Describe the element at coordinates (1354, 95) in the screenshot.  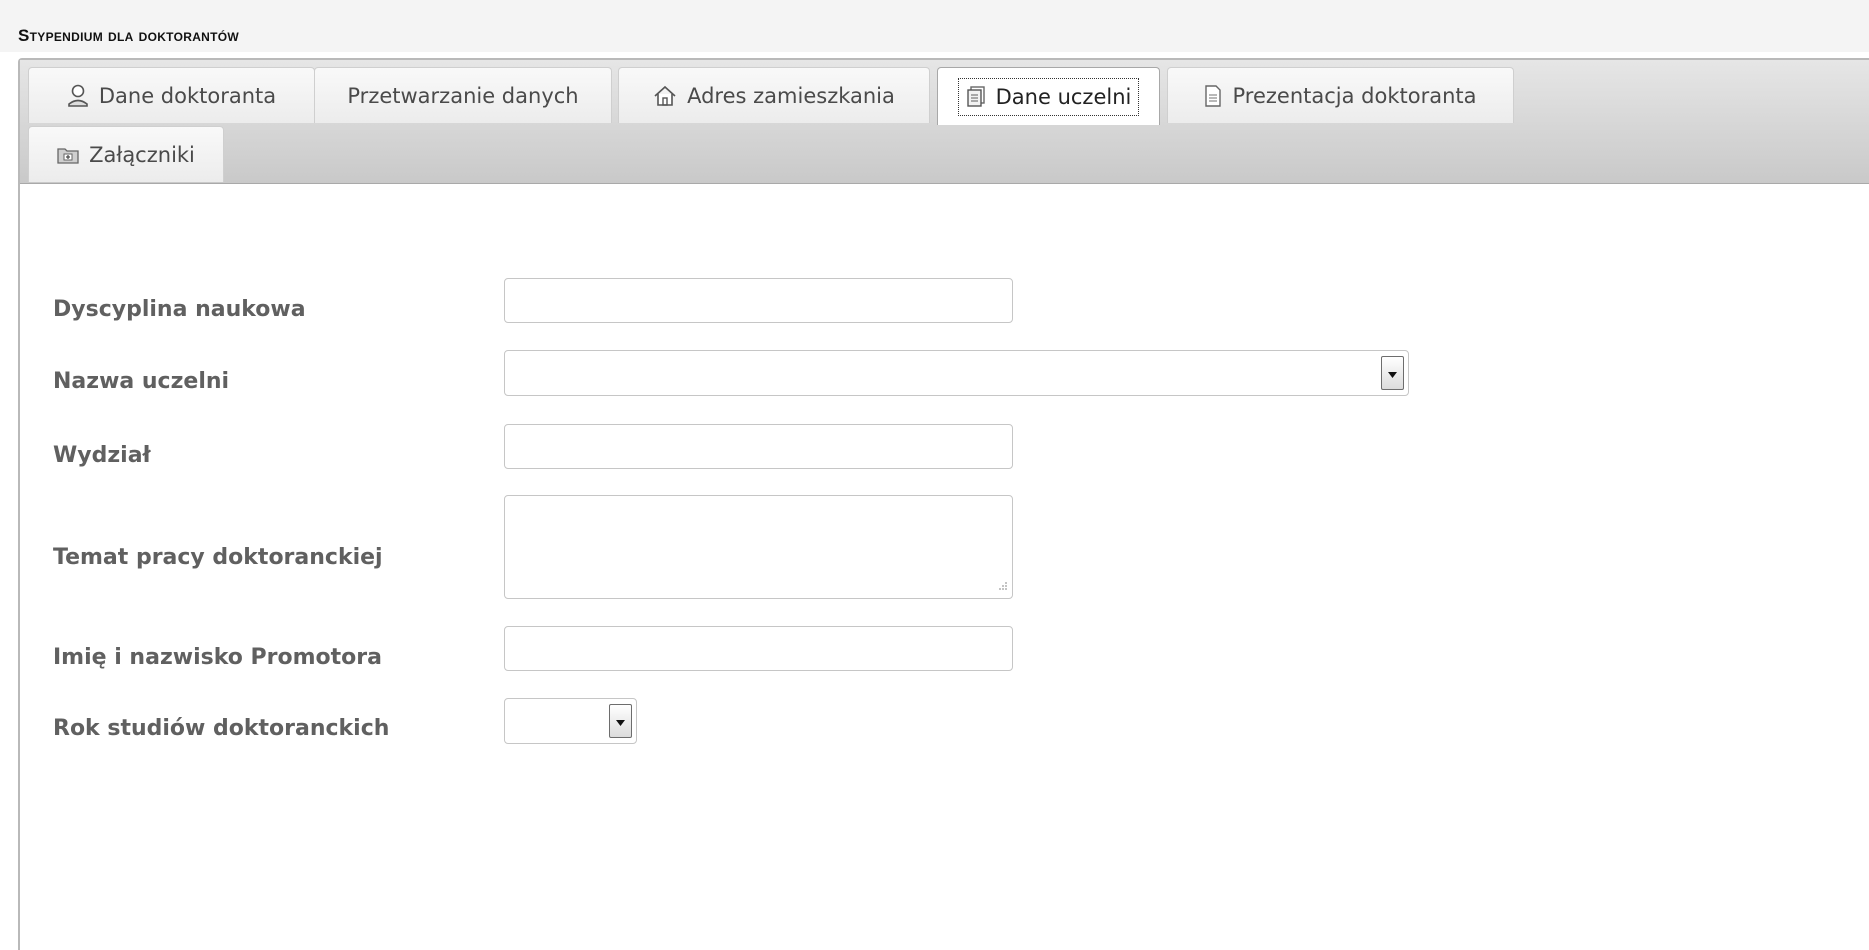
I see `tab-label: Prezentacja doktoranta` at that location.